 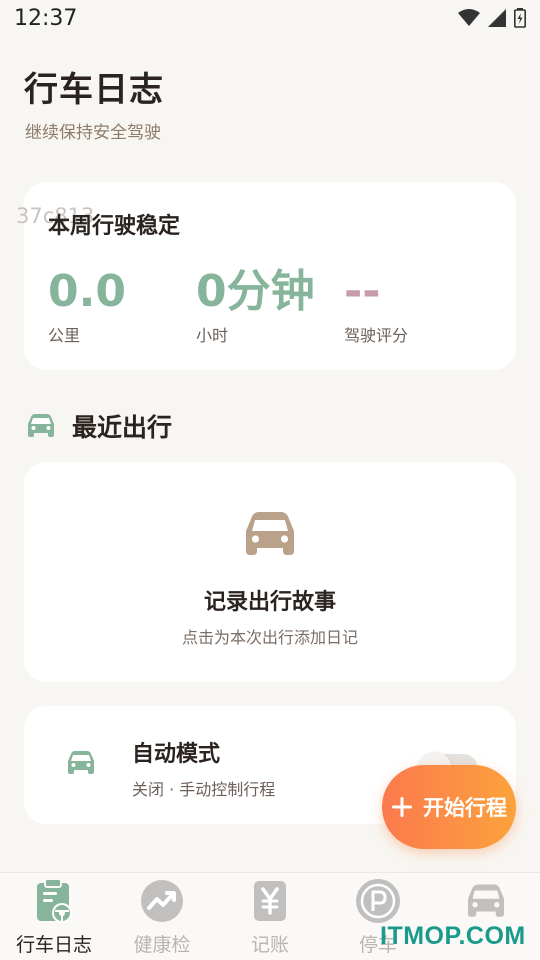 What do you see at coordinates (94, 90) in the screenshot?
I see `page-title: 行车日志` at bounding box center [94, 90].